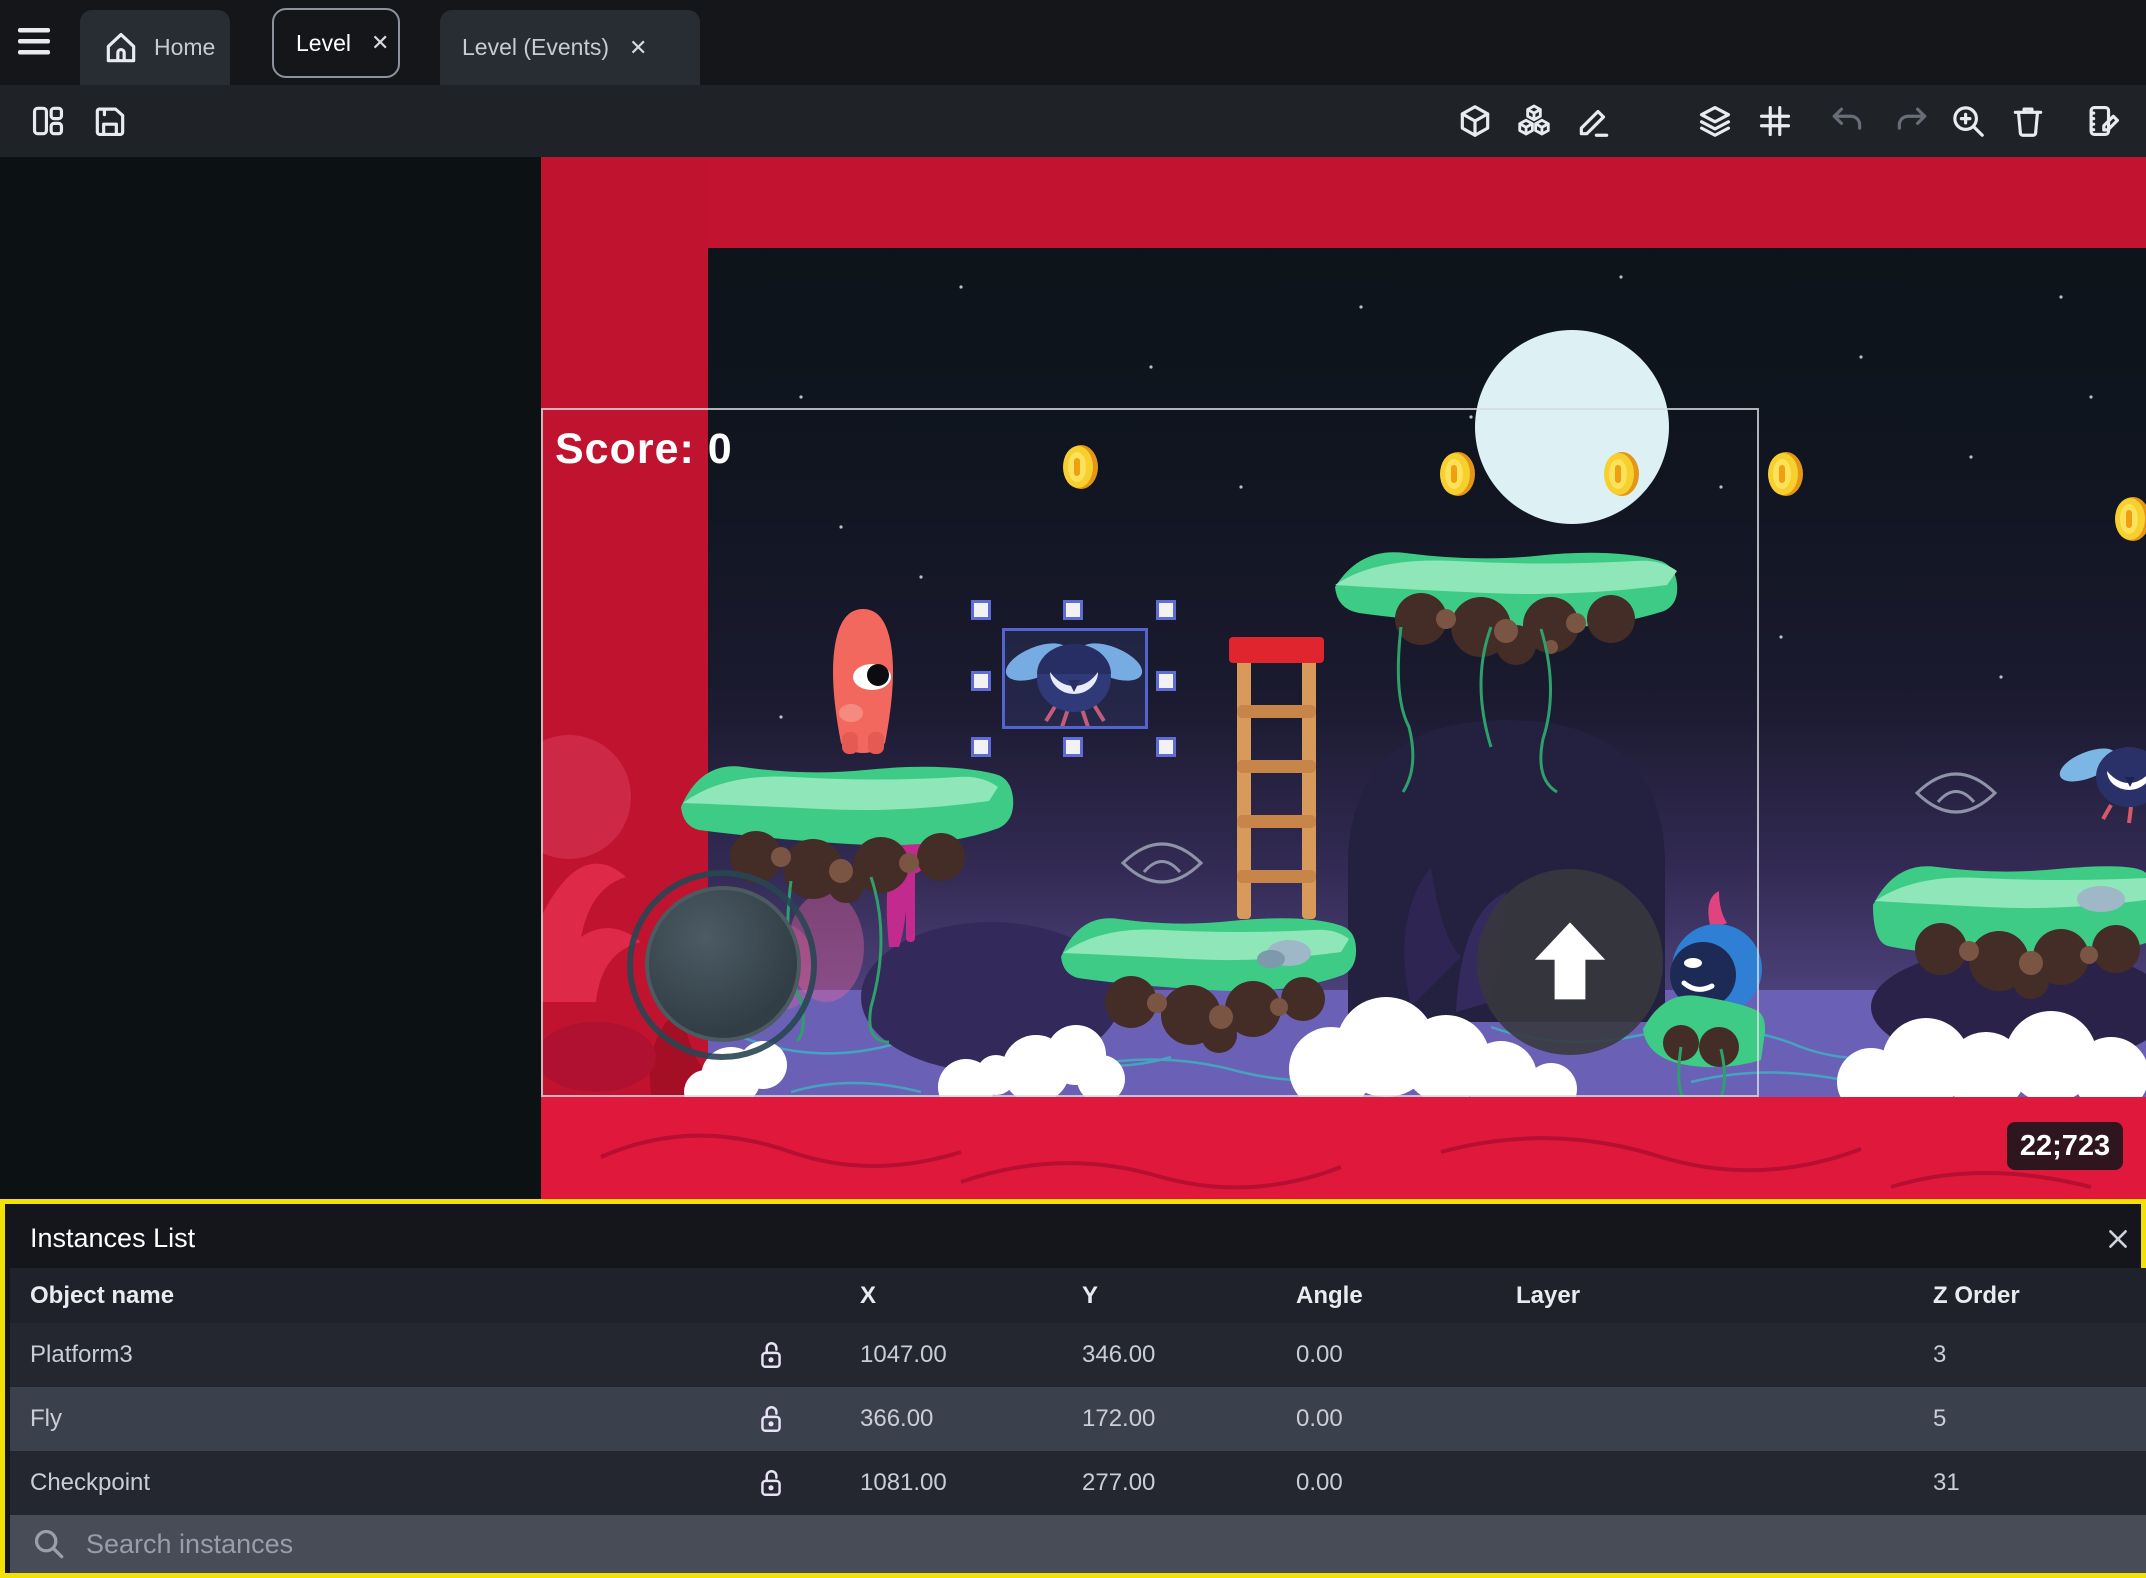 Image resolution: width=2146 pixels, height=1578 pixels. Describe the element at coordinates (1847, 121) in the screenshot. I see `undo-icon` at that location.